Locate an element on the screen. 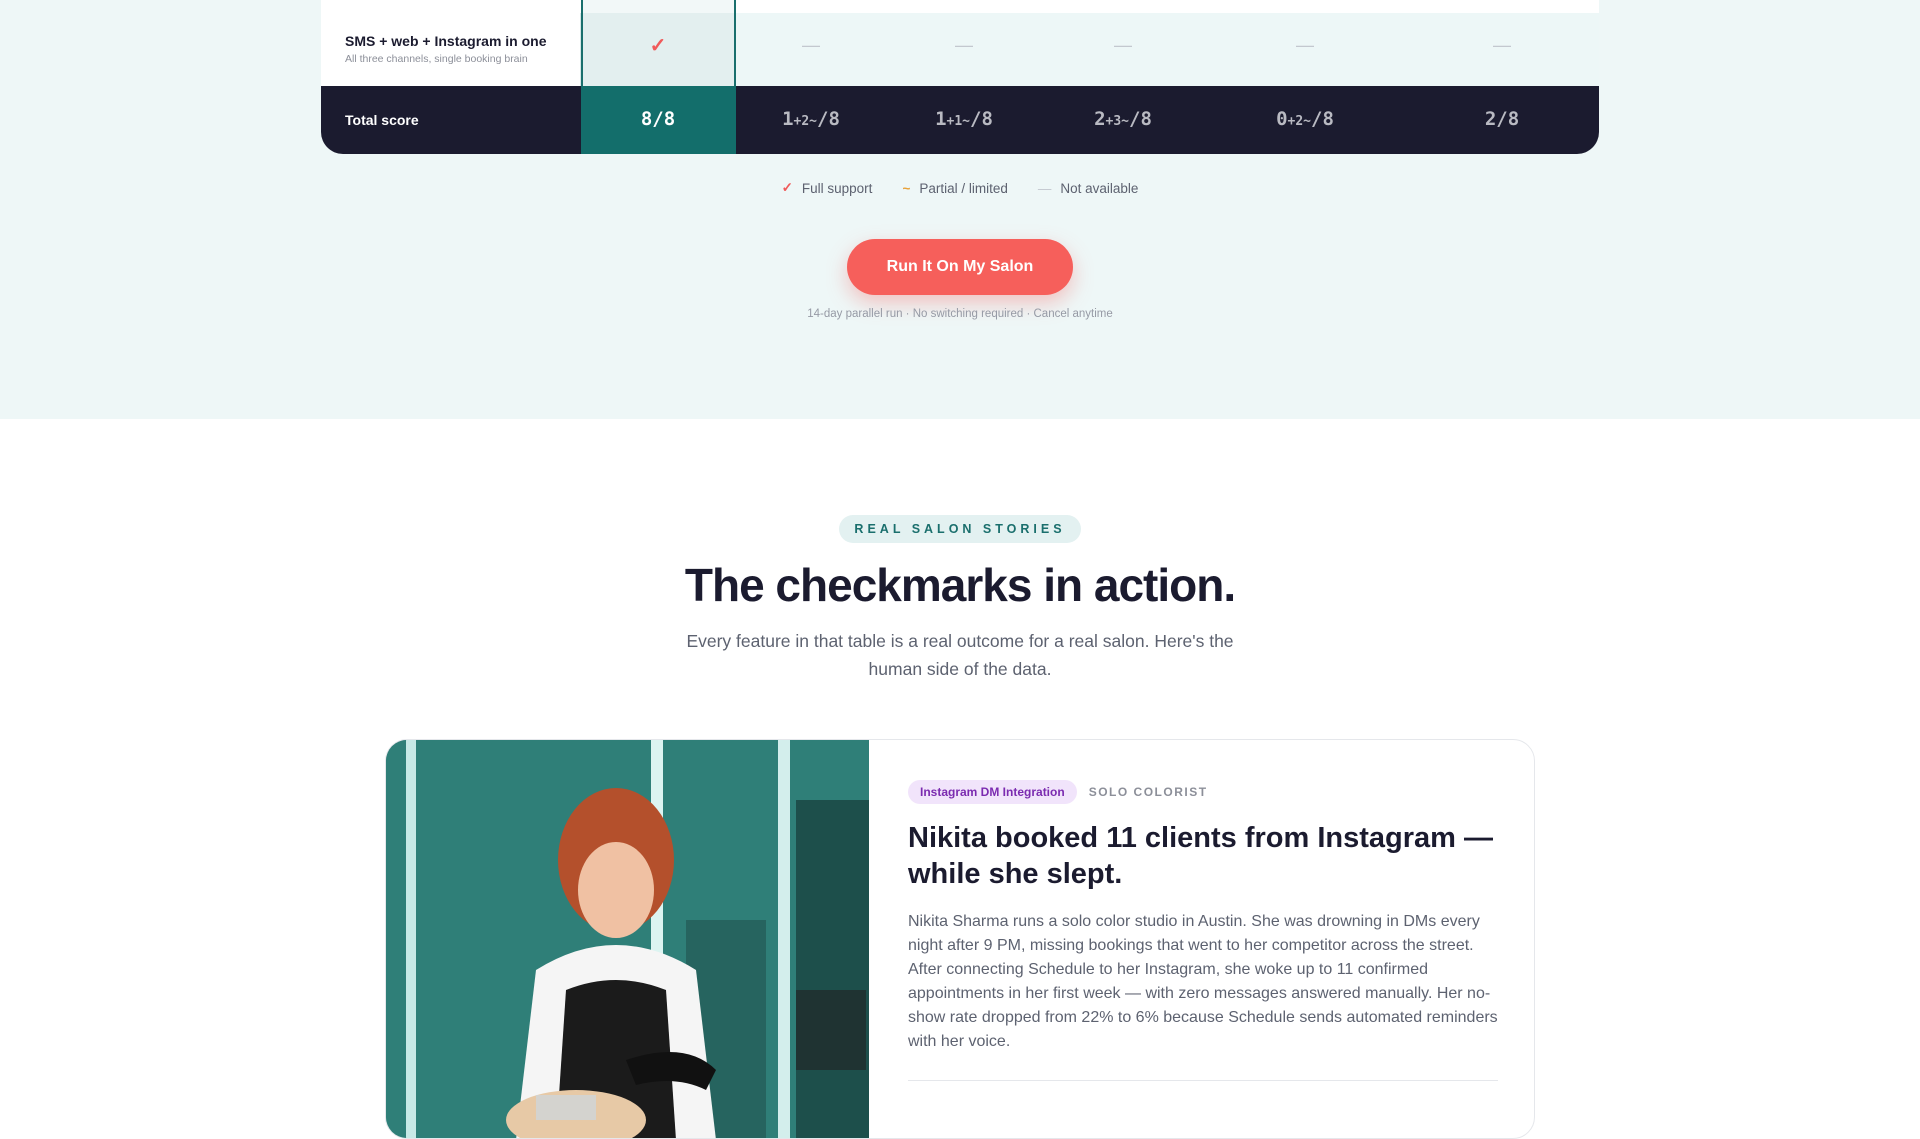 The width and height of the screenshot is (1920, 1139). total-score-label: Total score is located at coordinates (382, 120).